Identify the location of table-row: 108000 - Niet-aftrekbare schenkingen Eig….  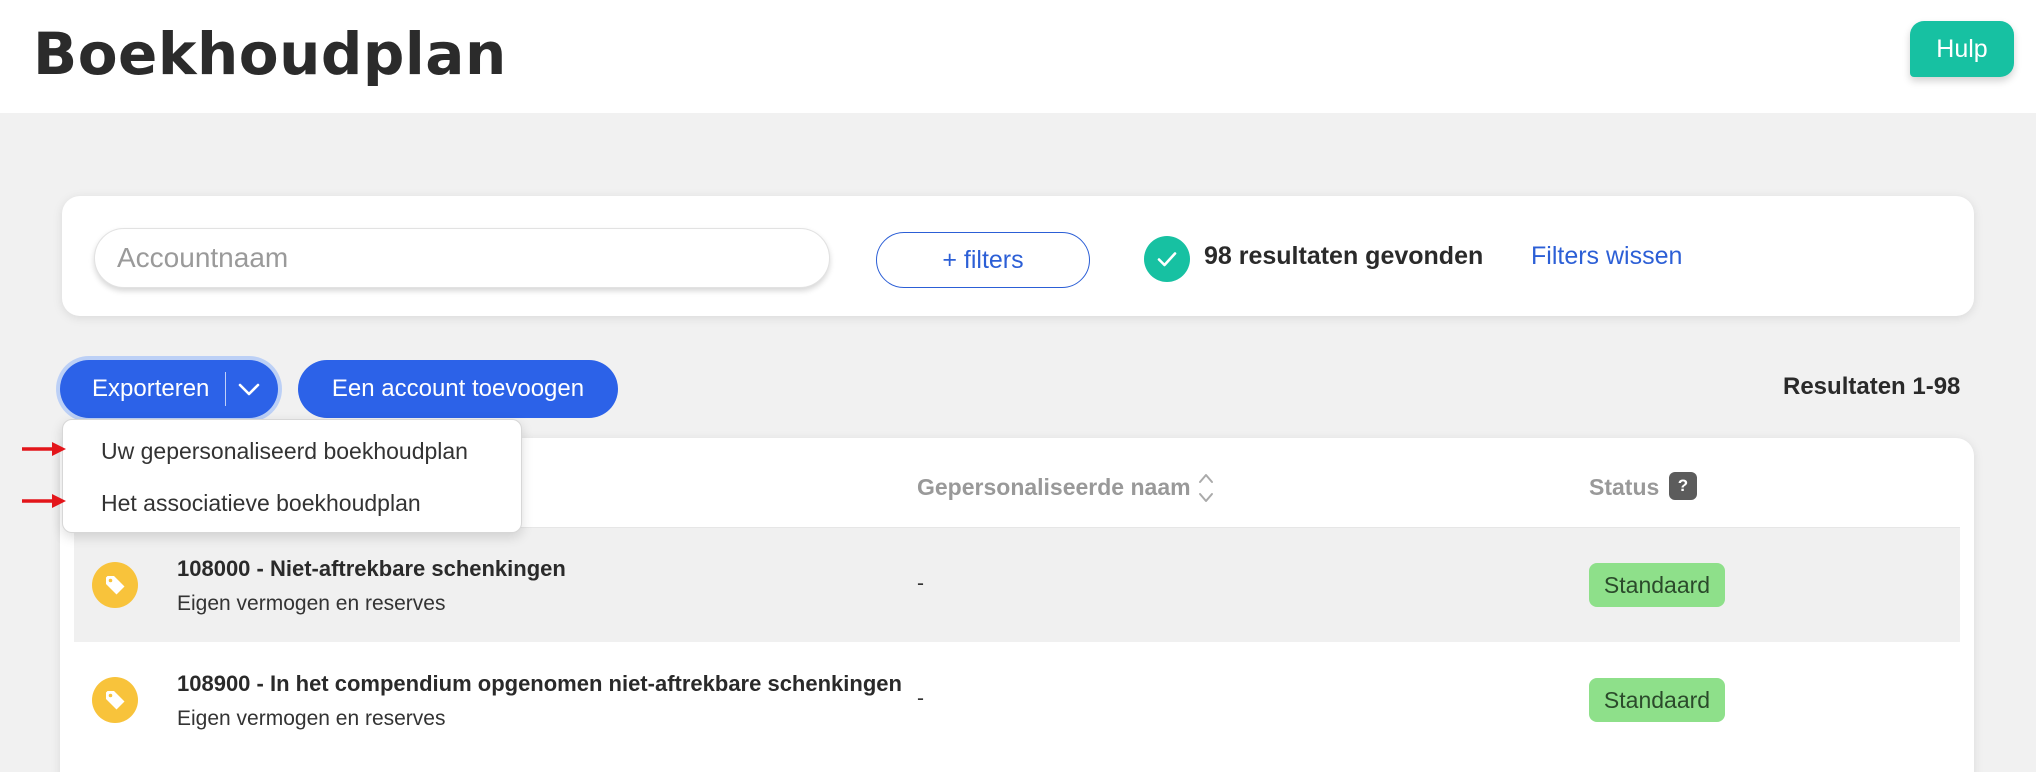
(1017, 585).